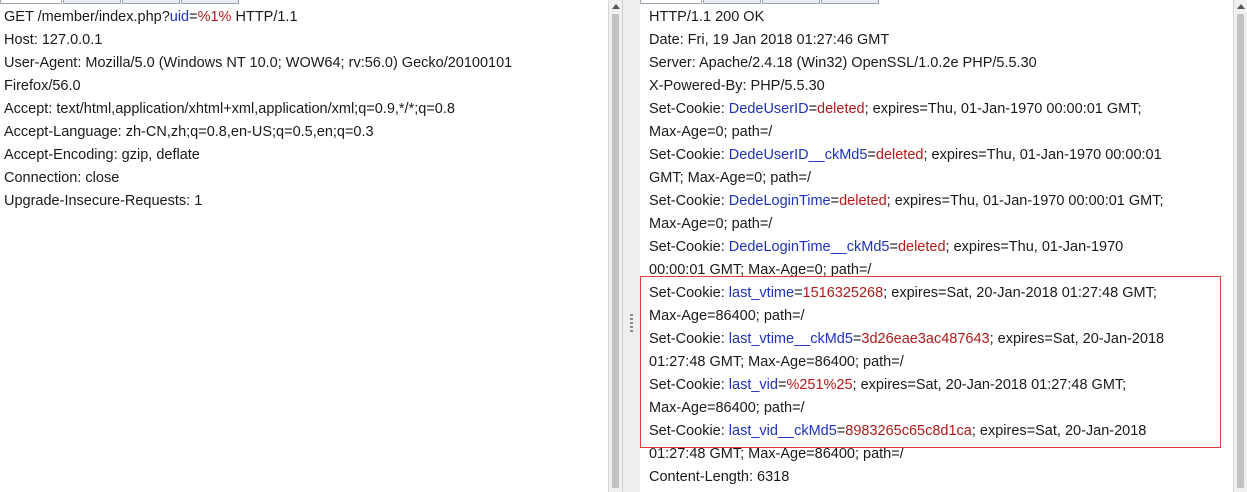  Describe the element at coordinates (768, 109) in the screenshot. I see `cookie-name: DedeUserID` at that location.